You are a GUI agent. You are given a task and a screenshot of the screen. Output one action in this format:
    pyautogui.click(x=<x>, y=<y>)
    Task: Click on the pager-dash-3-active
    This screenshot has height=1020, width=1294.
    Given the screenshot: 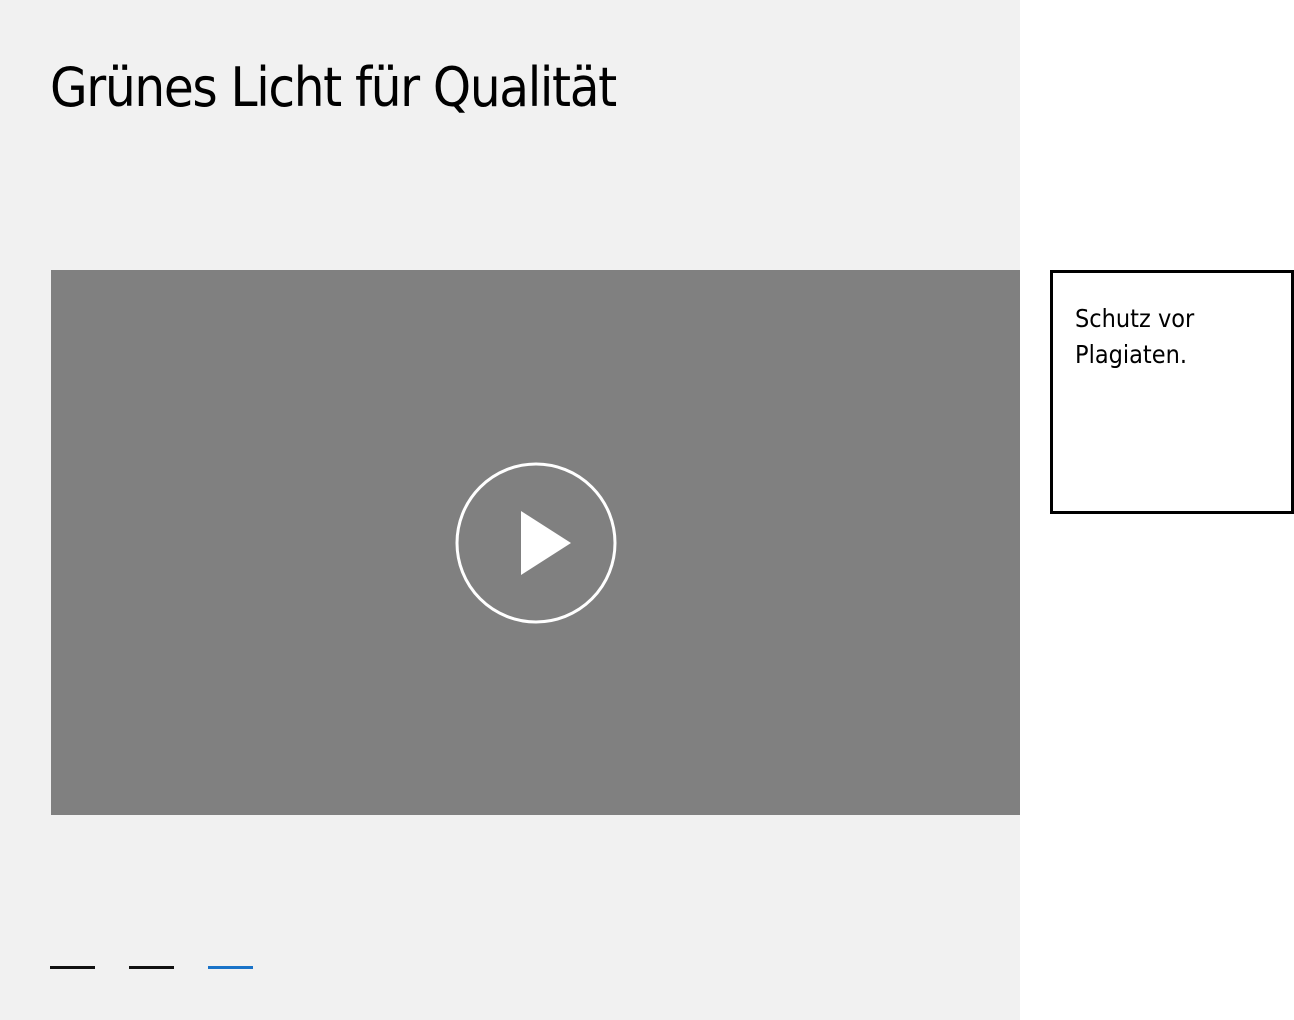 What is the action you would take?
    pyautogui.click(x=230, y=967)
    